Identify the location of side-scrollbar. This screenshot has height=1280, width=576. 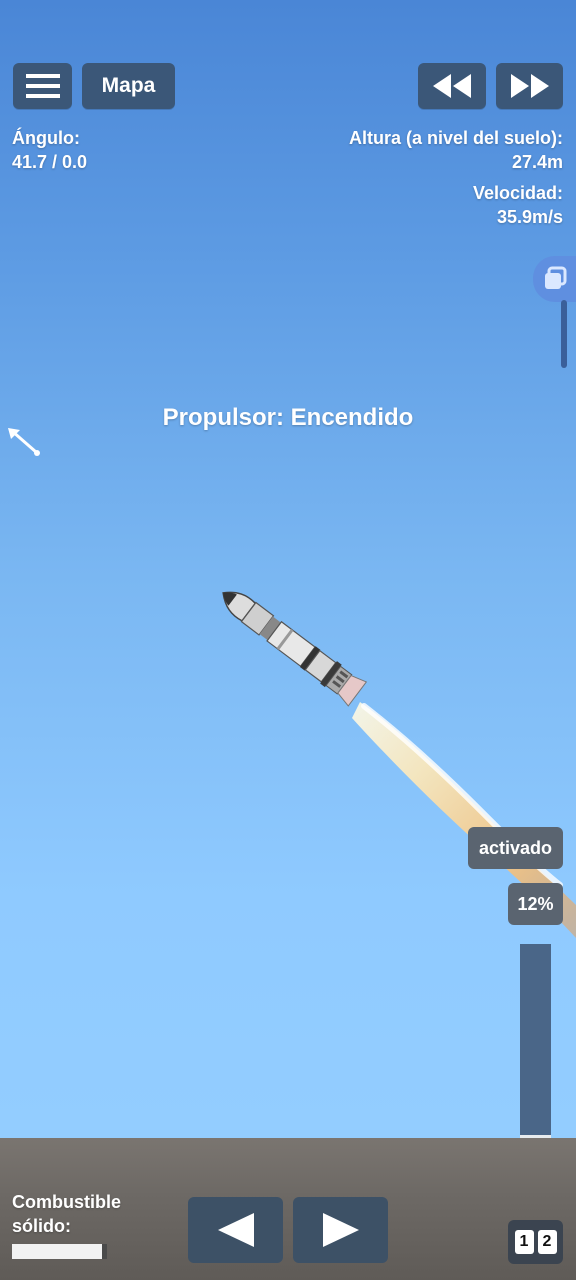
(564, 334).